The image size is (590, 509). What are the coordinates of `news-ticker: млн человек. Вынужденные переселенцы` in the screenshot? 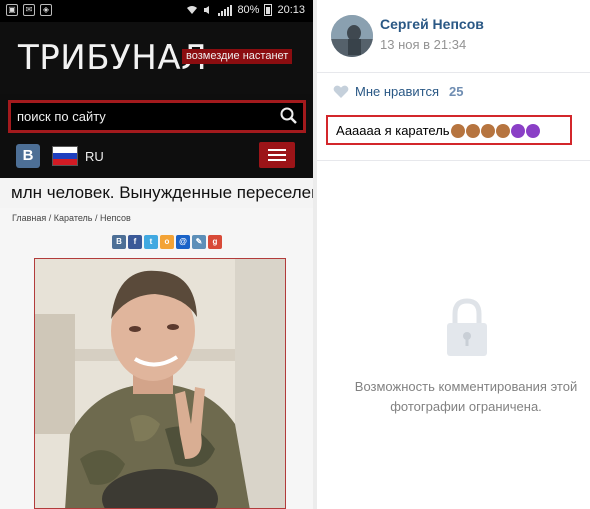 It's located at (156, 193).